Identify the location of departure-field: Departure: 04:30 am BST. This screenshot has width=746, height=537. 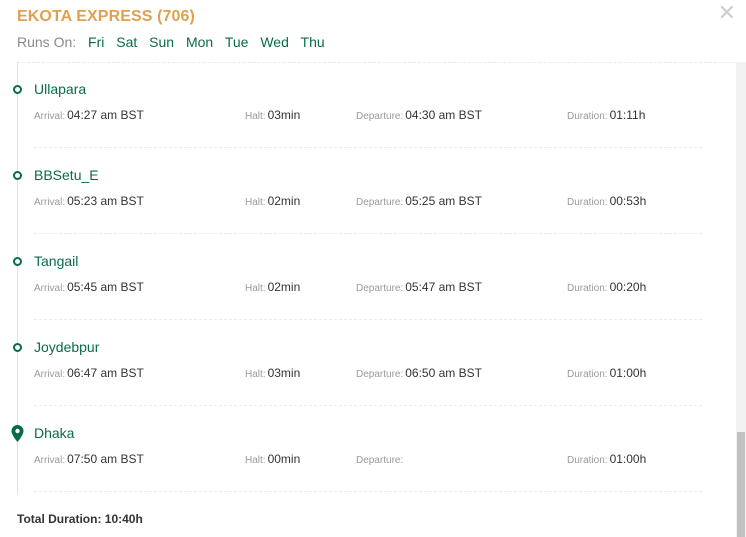
(419, 115).